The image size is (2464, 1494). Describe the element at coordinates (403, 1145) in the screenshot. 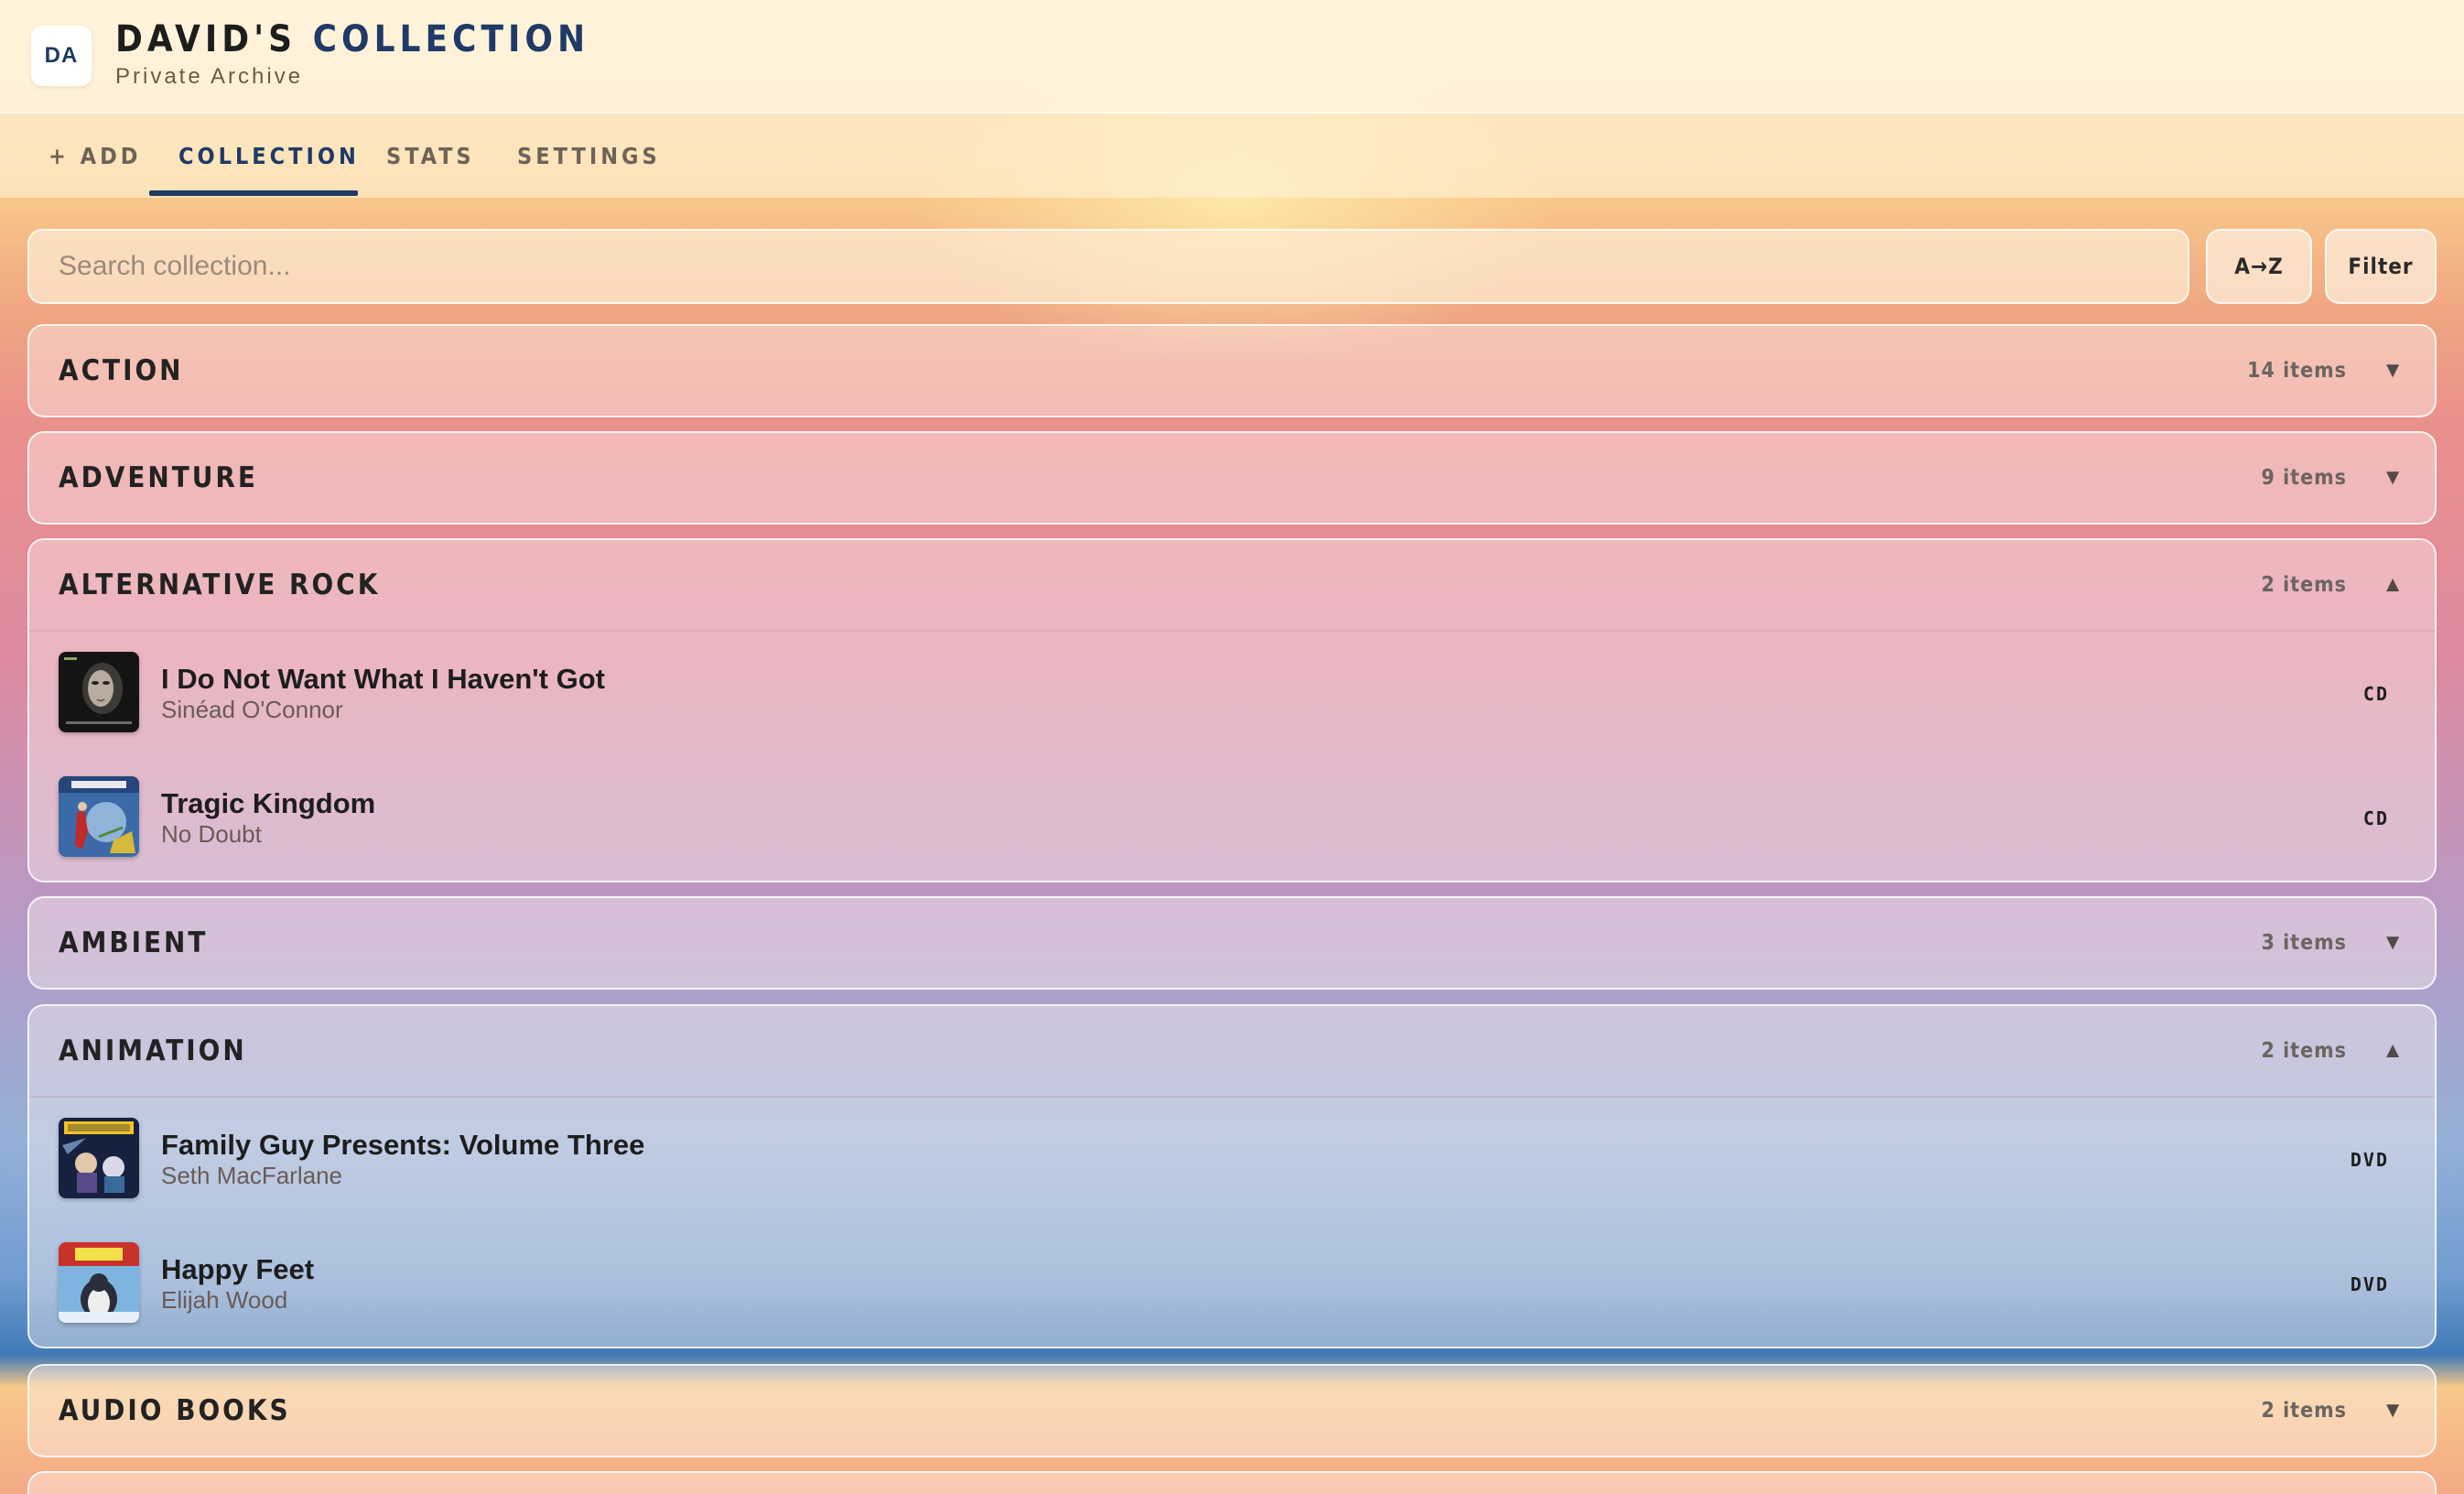

I see `item-title: Family Guy Presents: Volume Three` at that location.